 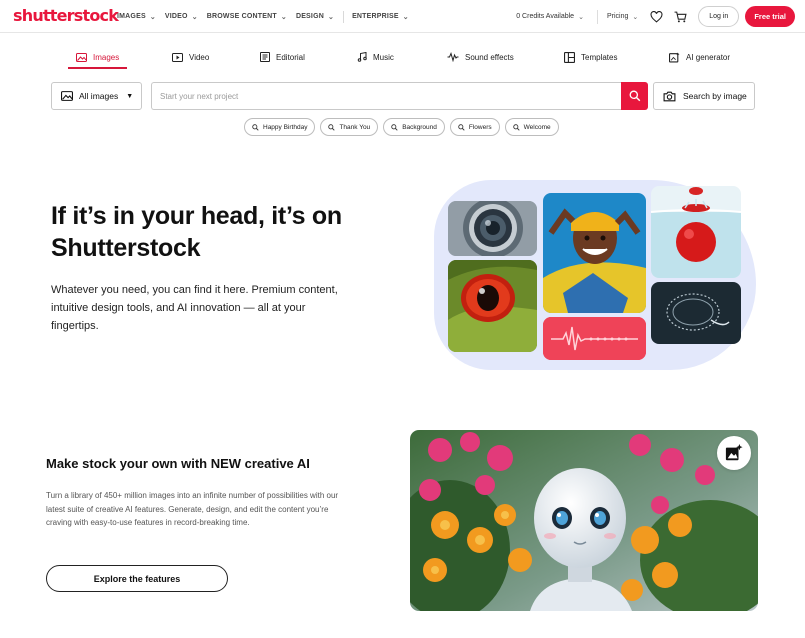 I want to click on light-swirl-image, so click(x=696, y=313).